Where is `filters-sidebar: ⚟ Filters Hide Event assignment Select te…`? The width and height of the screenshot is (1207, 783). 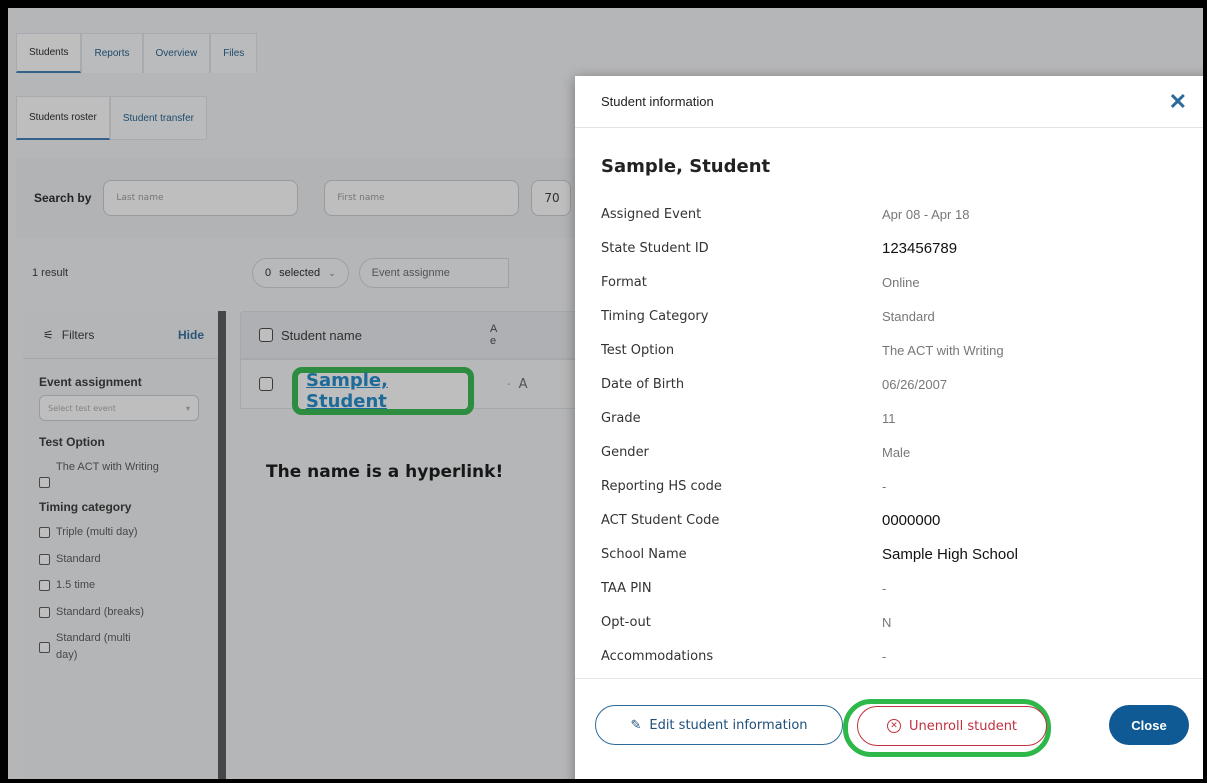
filters-sidebar: ⚟ Filters Hide Event assignment Select te… is located at coordinates (124, 545).